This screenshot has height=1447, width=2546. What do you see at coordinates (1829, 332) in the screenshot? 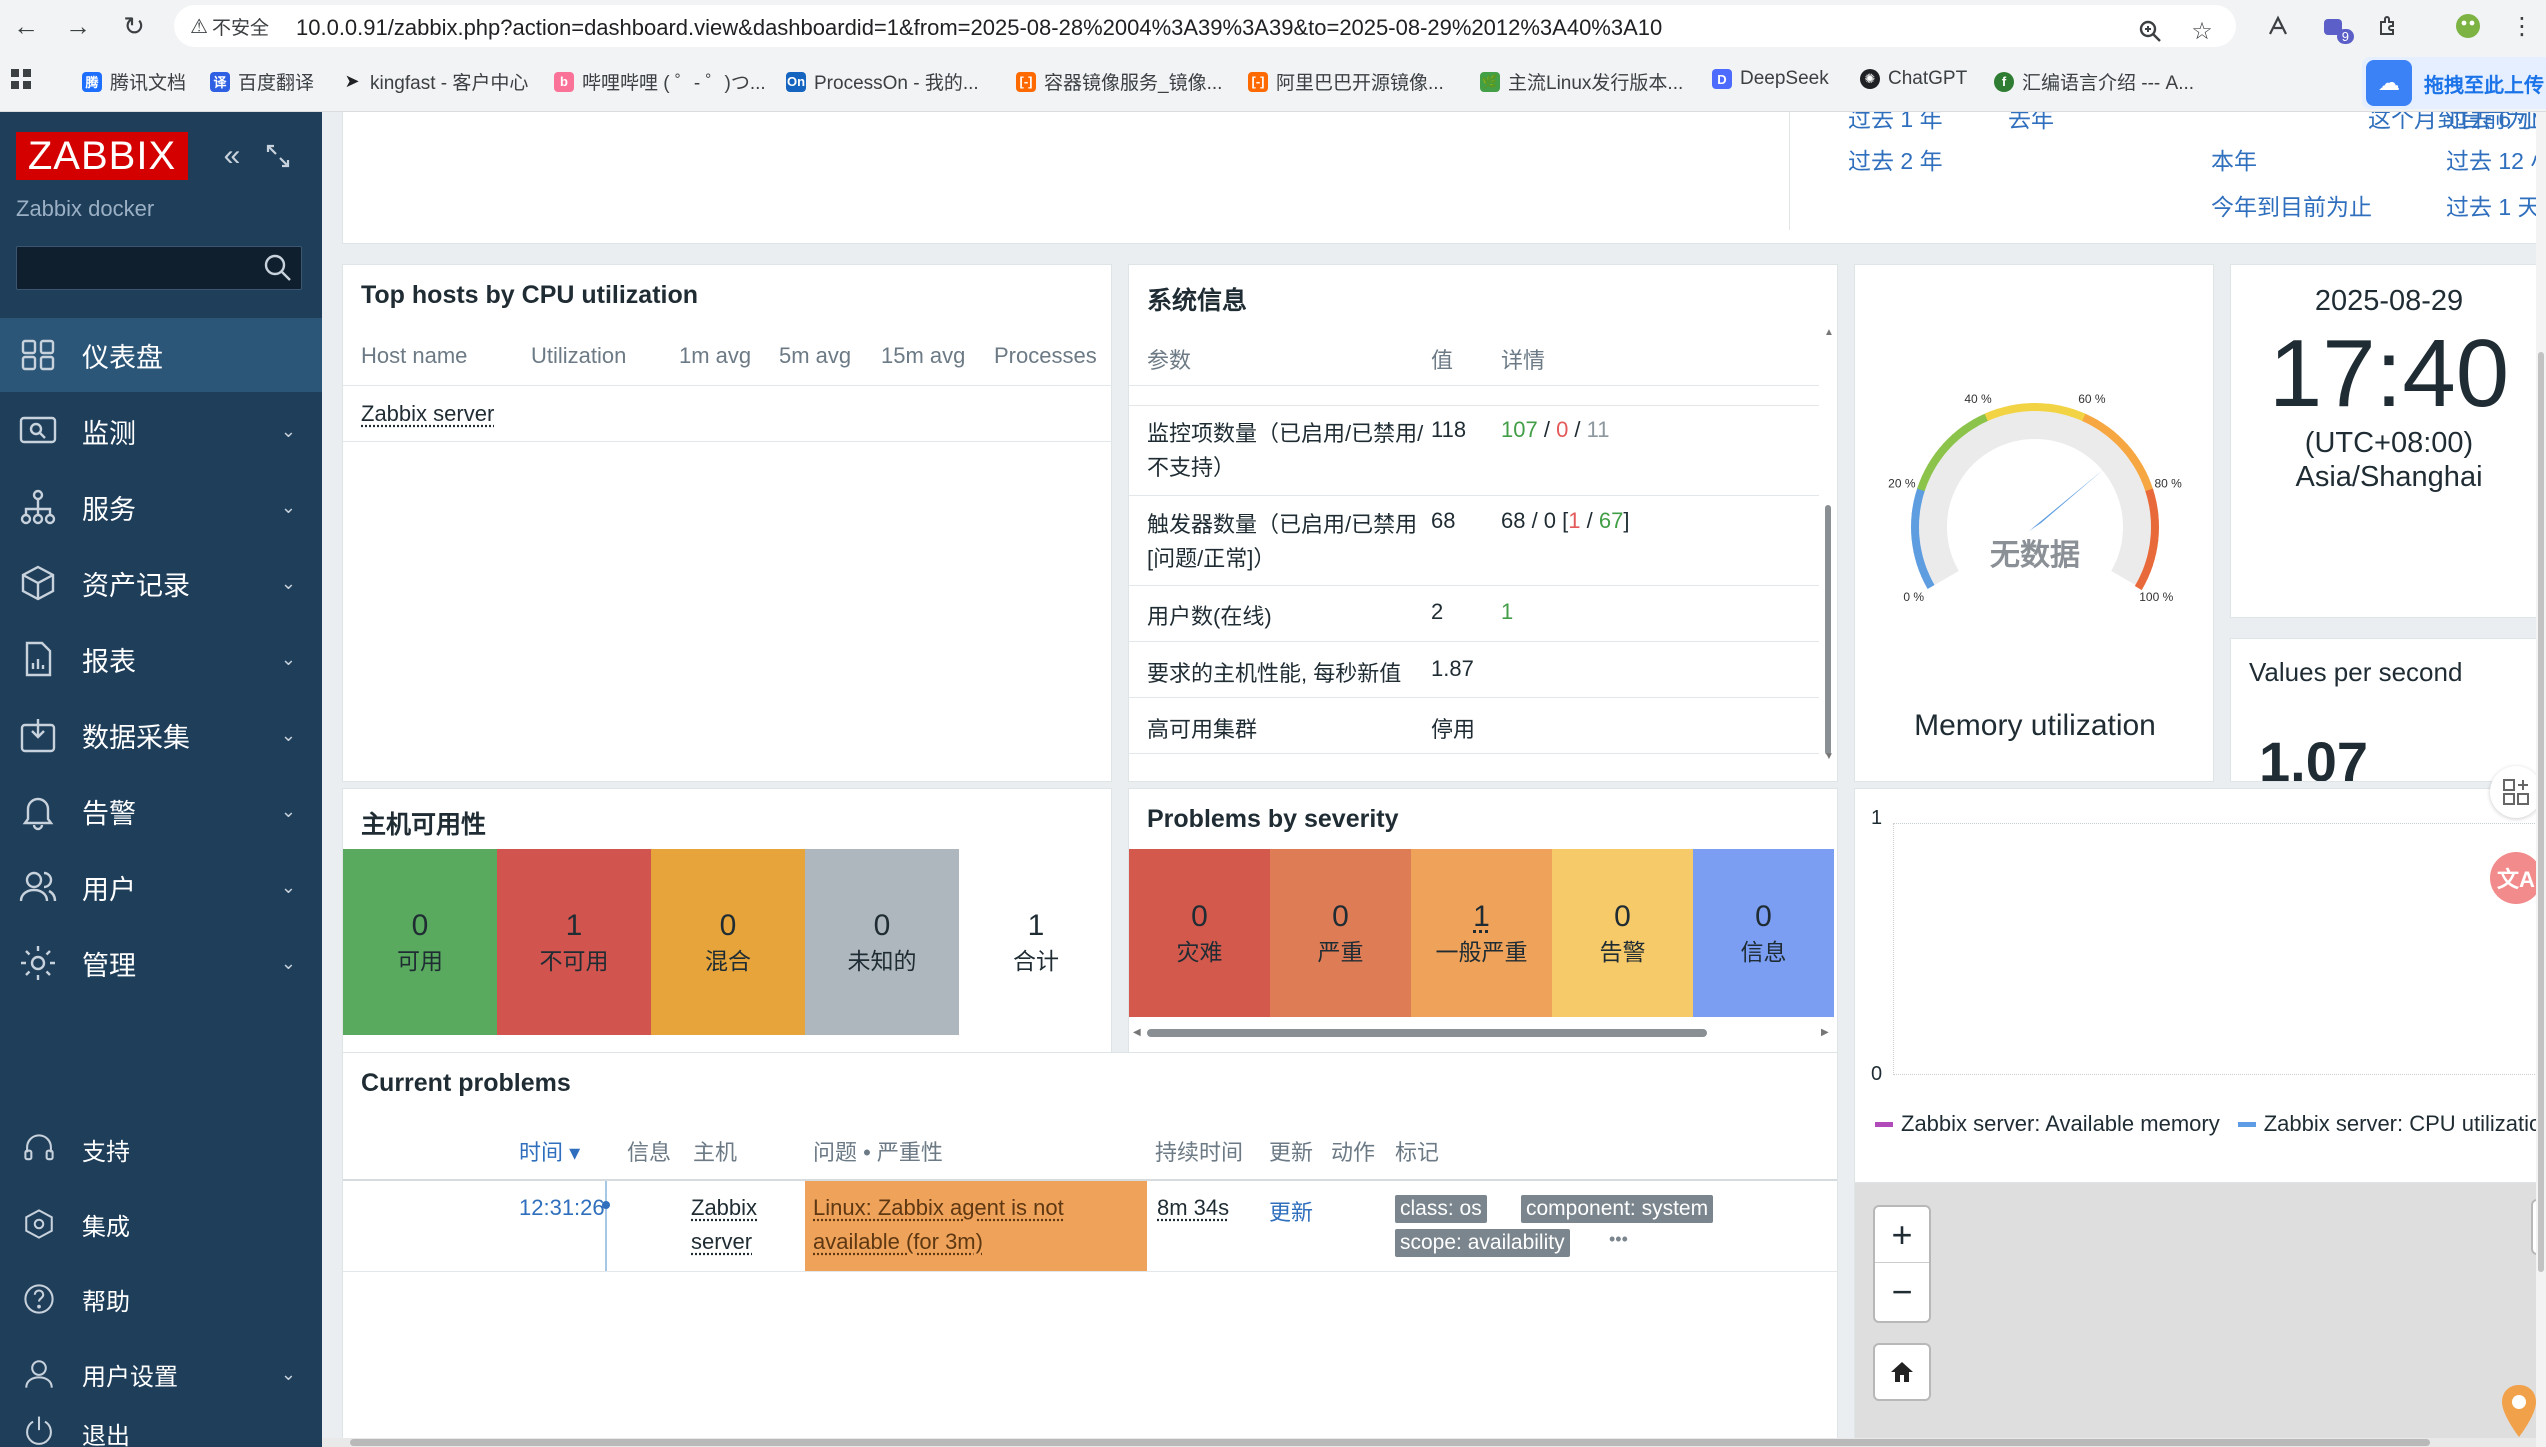
I see `scroll-up-icon: ▲` at bounding box center [1829, 332].